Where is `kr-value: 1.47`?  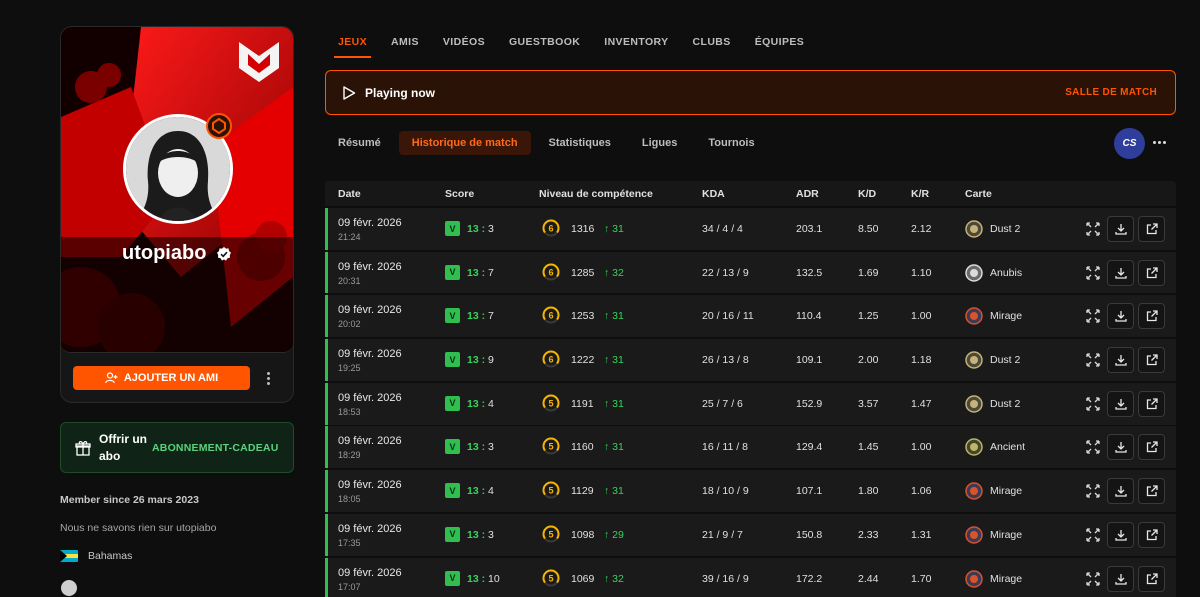
kr-value: 1.47 is located at coordinates (921, 403).